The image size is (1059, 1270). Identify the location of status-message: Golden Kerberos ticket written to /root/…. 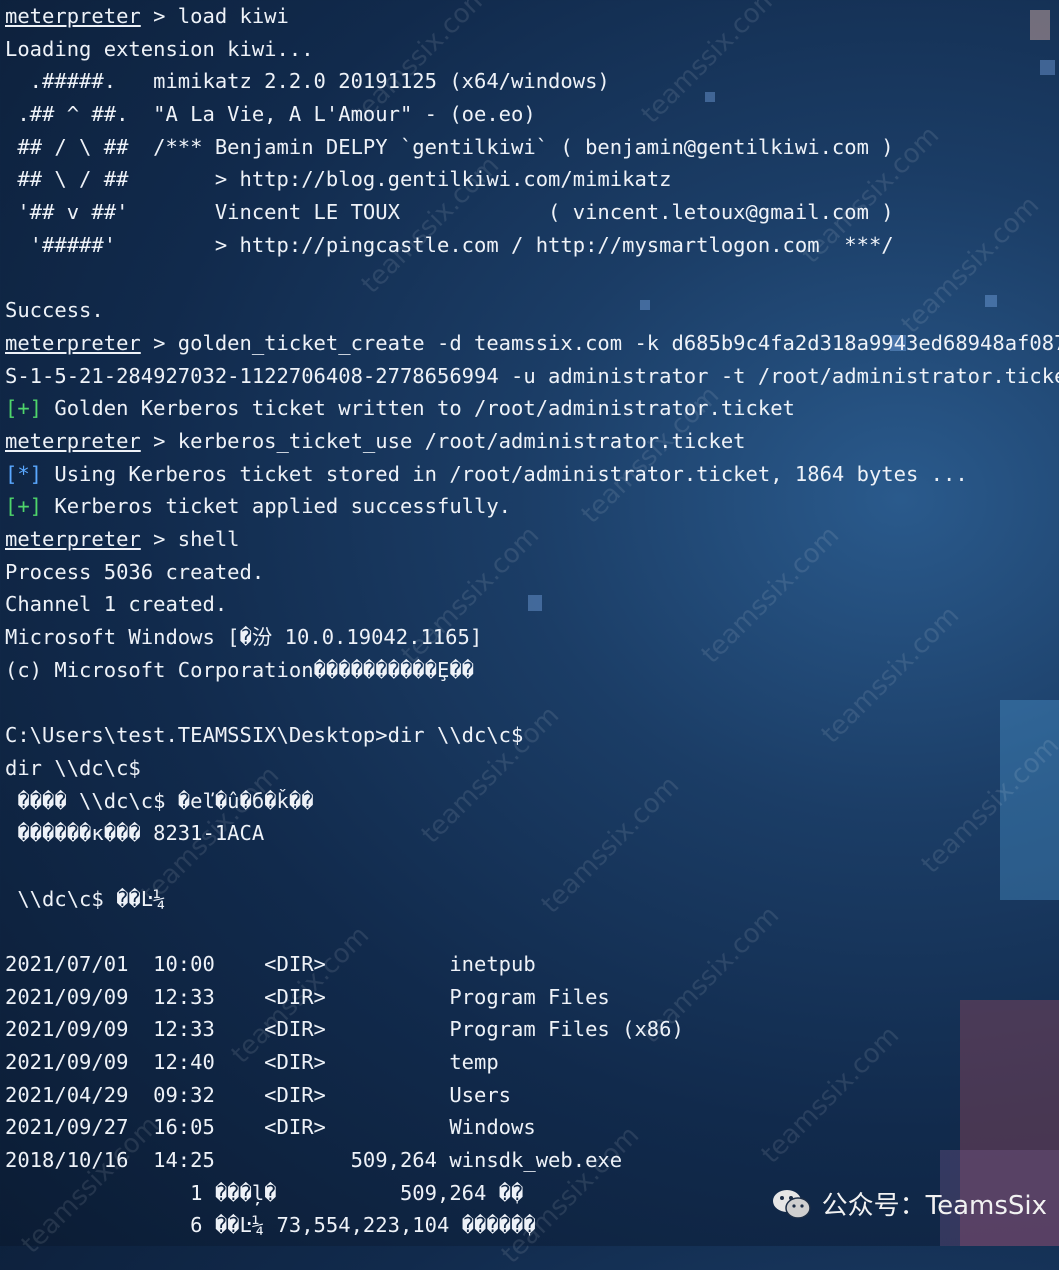
(418, 408).